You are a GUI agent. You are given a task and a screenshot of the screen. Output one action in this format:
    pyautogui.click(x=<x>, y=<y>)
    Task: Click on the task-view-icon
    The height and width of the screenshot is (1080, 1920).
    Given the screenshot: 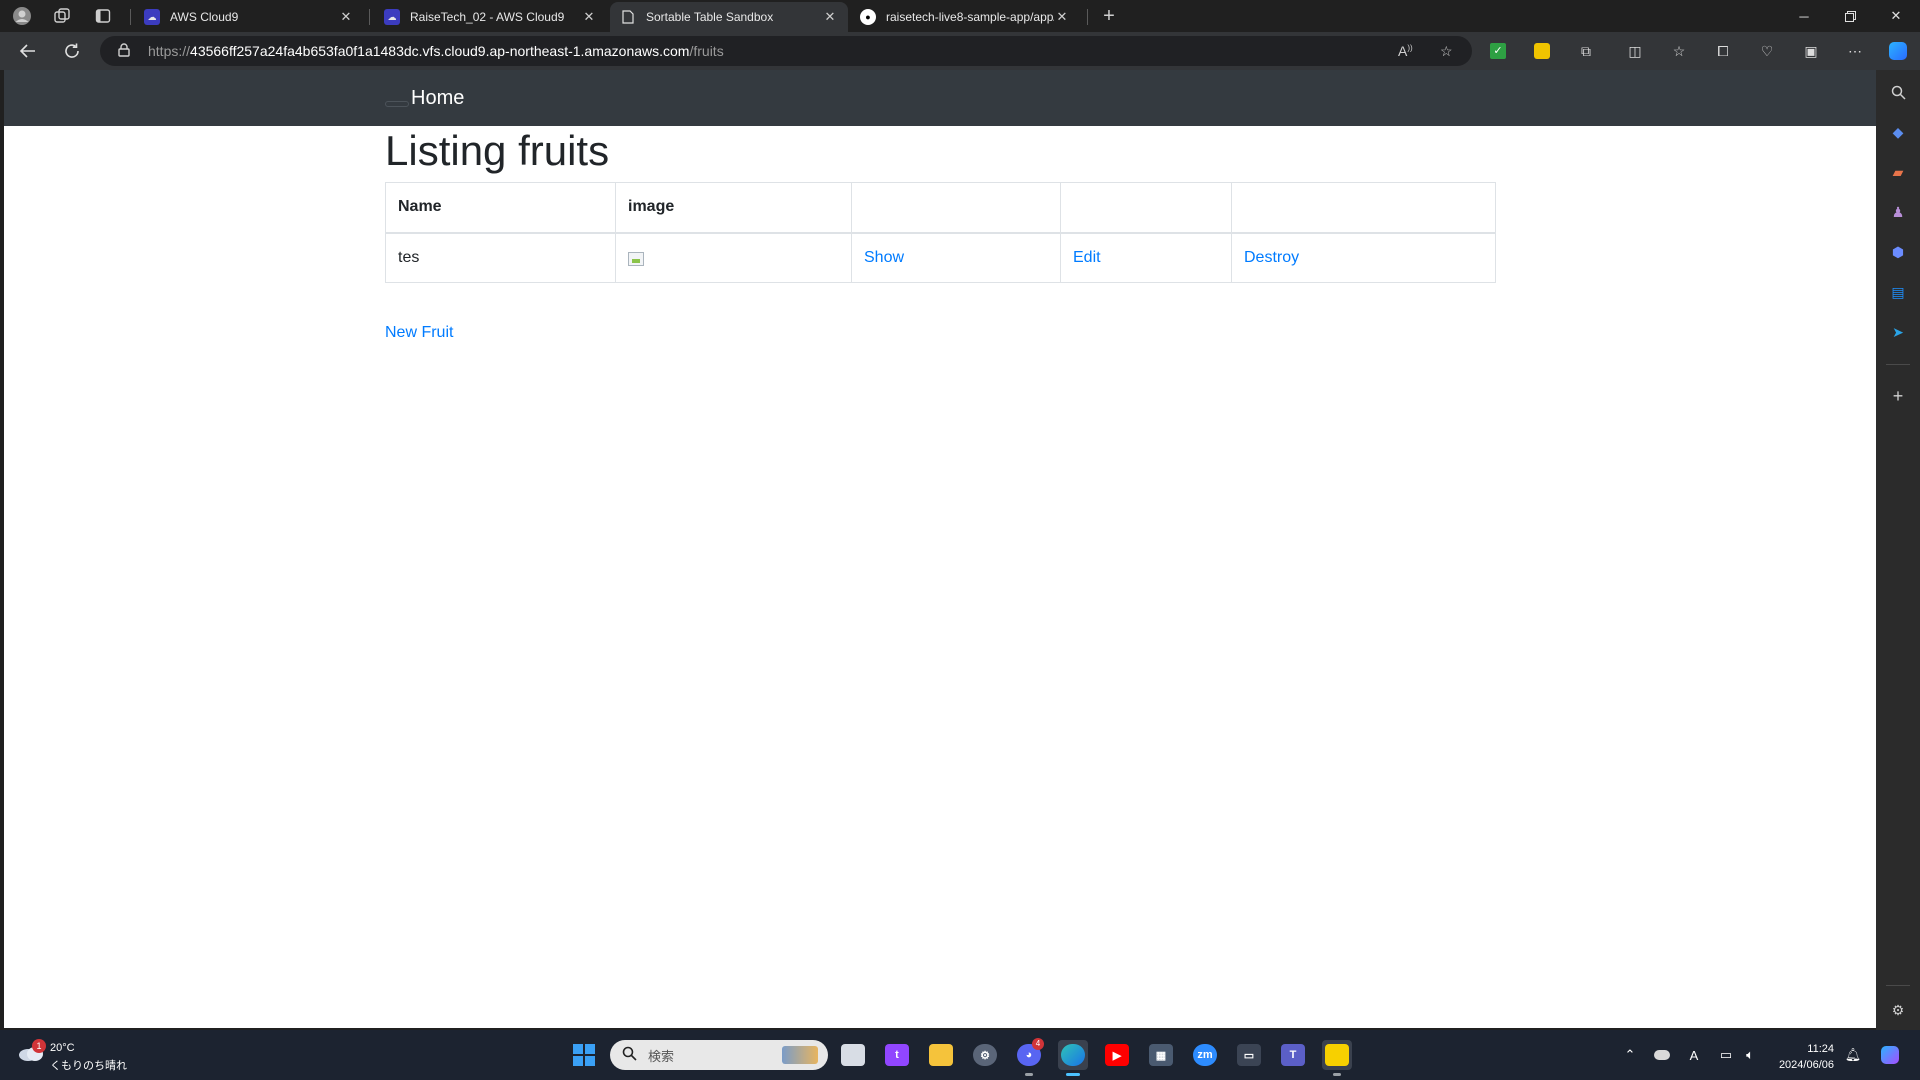 What is the action you would take?
    pyautogui.click(x=853, y=1055)
    